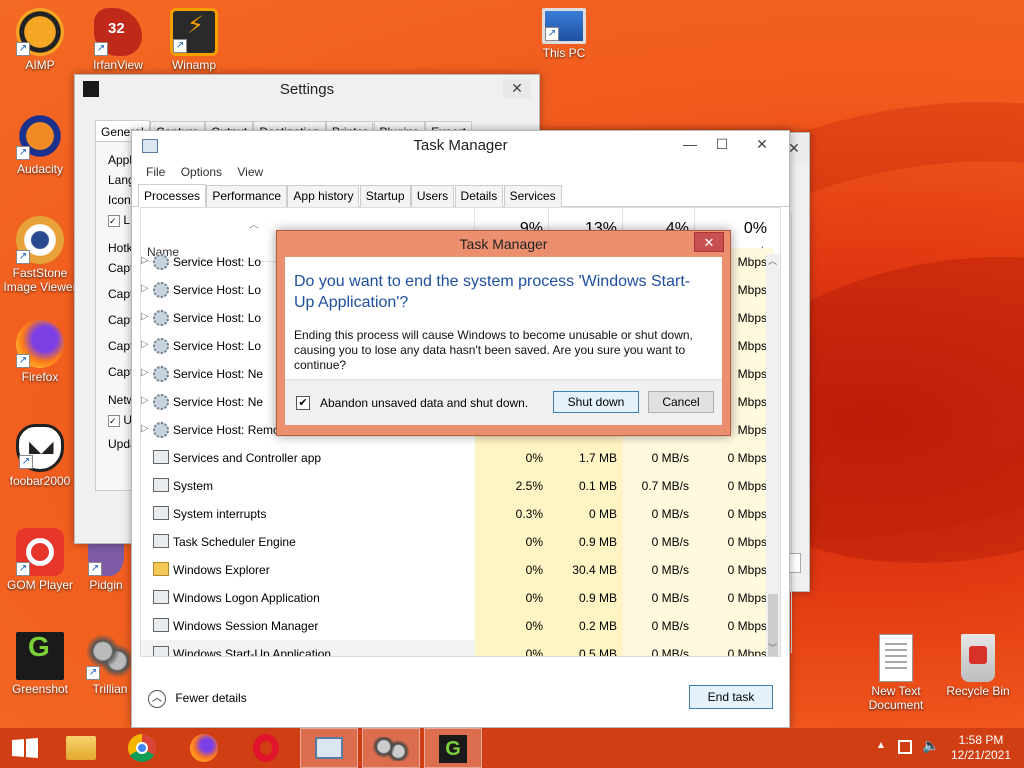 The image size is (1024, 768). Describe the element at coordinates (40, 456) in the screenshot. I see `desktop-icon-foobar: ◣◢ ↗ foobar2000` at that location.